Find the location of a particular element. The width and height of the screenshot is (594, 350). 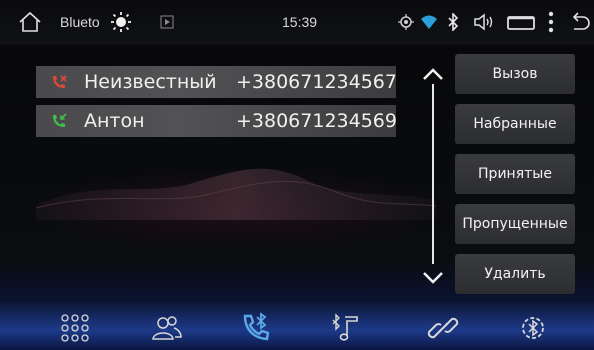

caller-number: +380671234569 is located at coordinates (316, 121).